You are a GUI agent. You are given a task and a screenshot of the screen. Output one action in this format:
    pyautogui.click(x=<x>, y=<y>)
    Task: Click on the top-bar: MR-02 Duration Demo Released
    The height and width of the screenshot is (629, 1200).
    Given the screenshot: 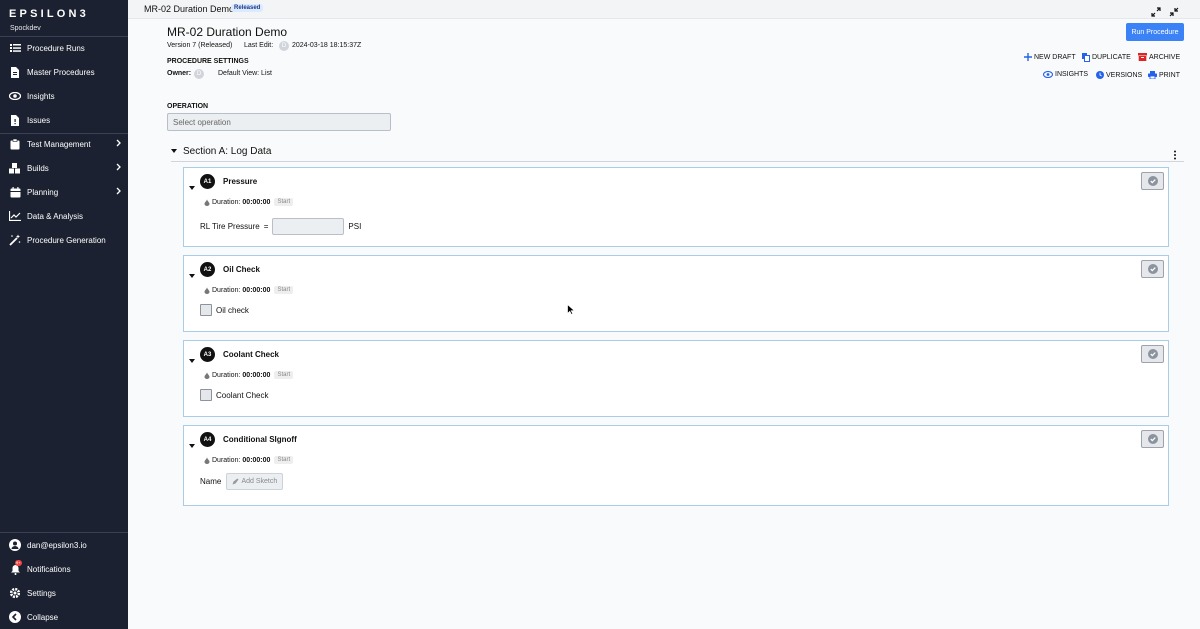 What is the action you would take?
    pyautogui.click(x=664, y=9)
    